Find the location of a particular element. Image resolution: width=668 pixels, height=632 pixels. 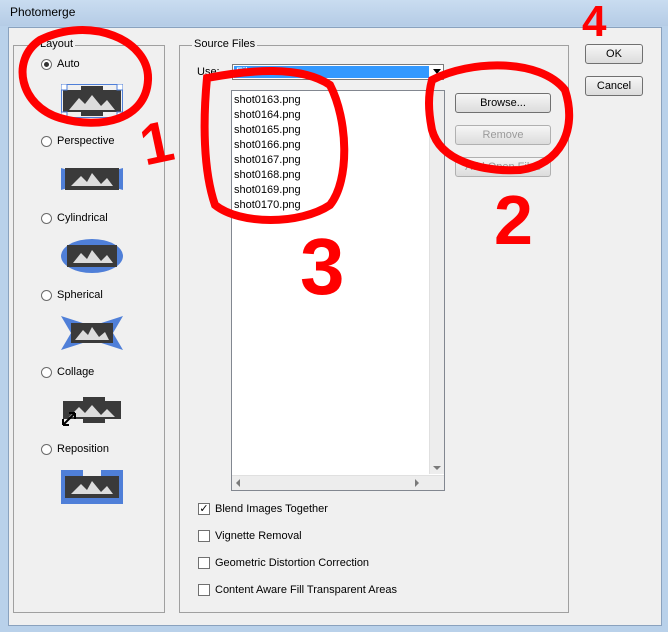

auto-radio is located at coordinates (46, 64).